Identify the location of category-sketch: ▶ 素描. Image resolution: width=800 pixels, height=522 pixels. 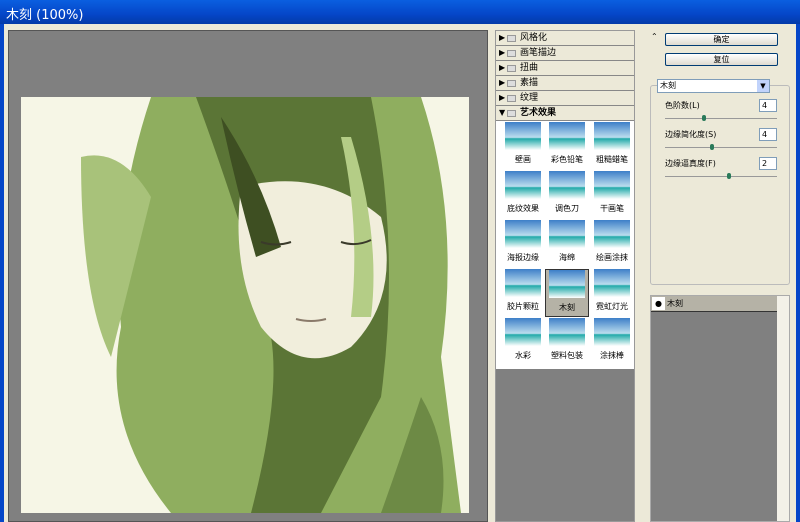
(565, 83).